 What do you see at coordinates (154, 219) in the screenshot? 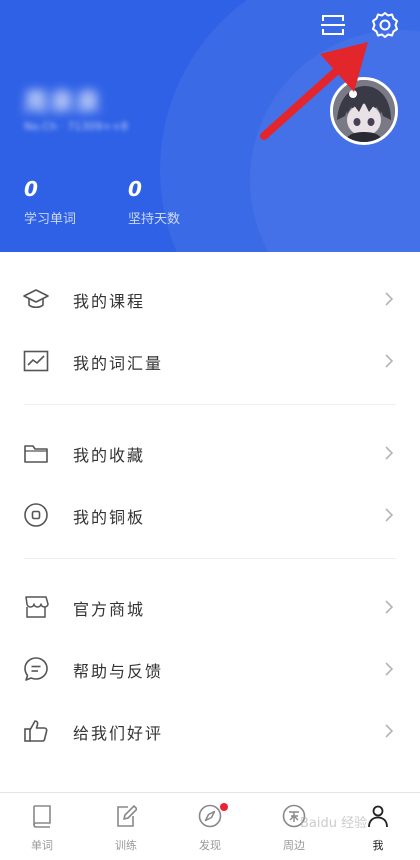
I see `stat-label: 坚持天数` at bounding box center [154, 219].